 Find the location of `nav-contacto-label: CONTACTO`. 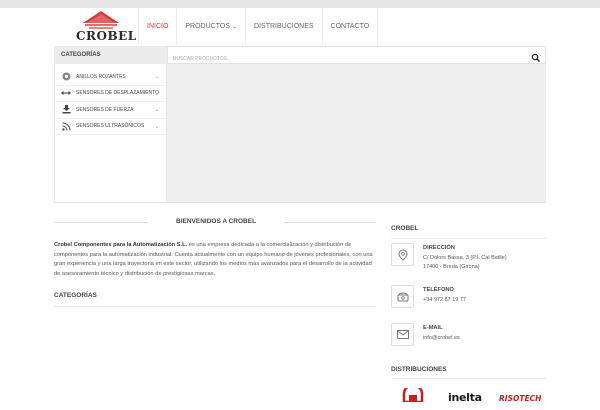

nav-contacto-label: CONTACTO is located at coordinates (350, 26).